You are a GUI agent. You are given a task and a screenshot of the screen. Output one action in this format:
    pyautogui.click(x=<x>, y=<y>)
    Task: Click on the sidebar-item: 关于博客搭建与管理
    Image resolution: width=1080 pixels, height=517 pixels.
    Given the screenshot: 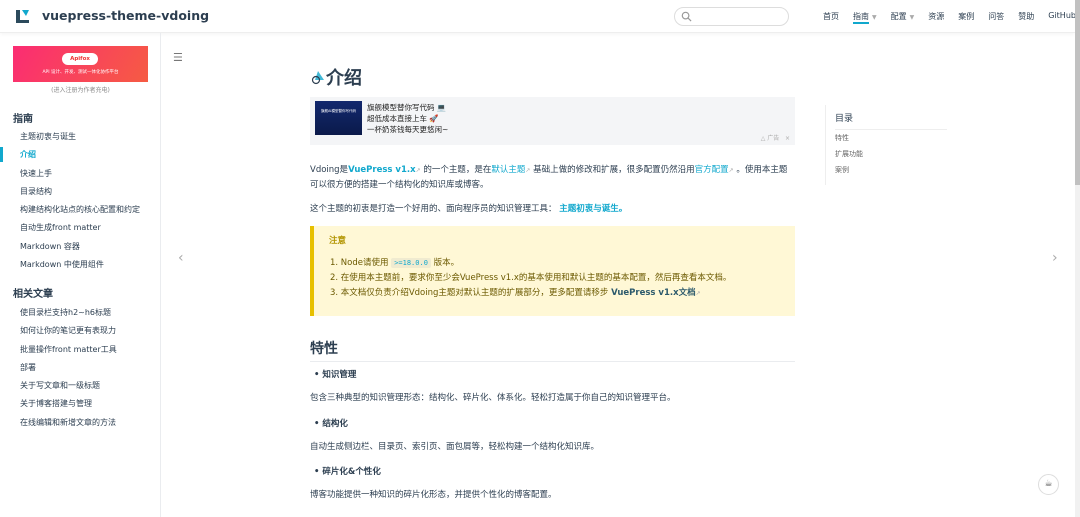 What is the action you would take?
    pyautogui.click(x=68, y=407)
    